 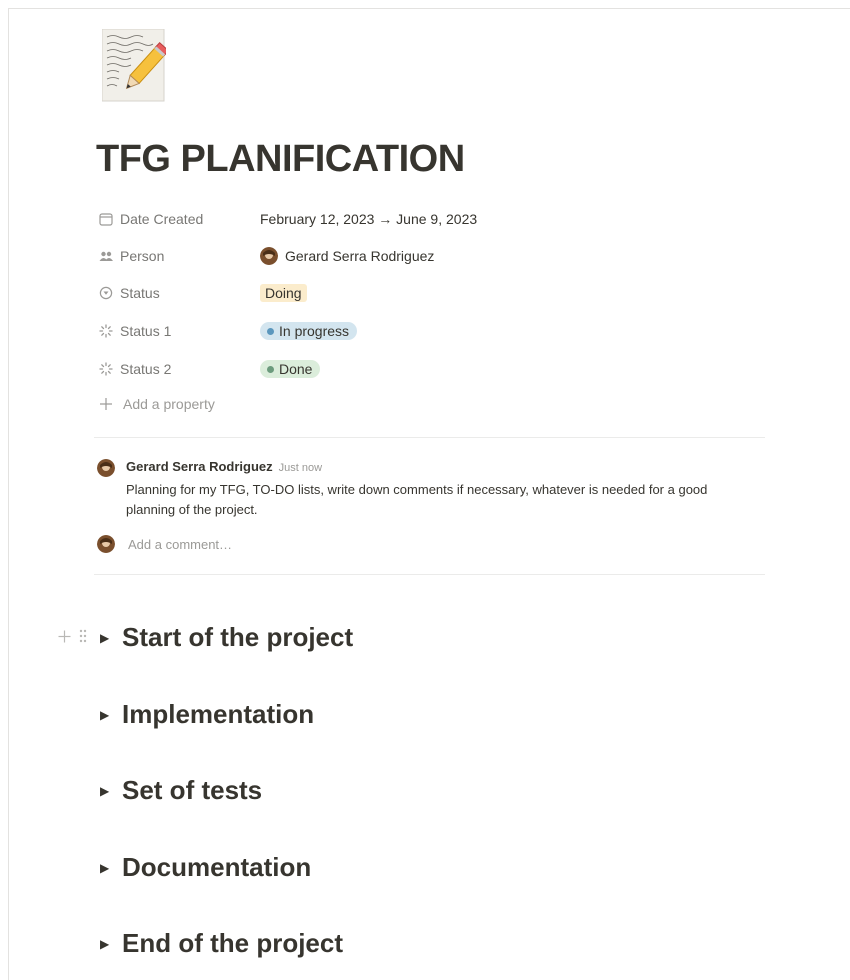 I want to click on add-property-button: Add a property, so click(x=156, y=404).